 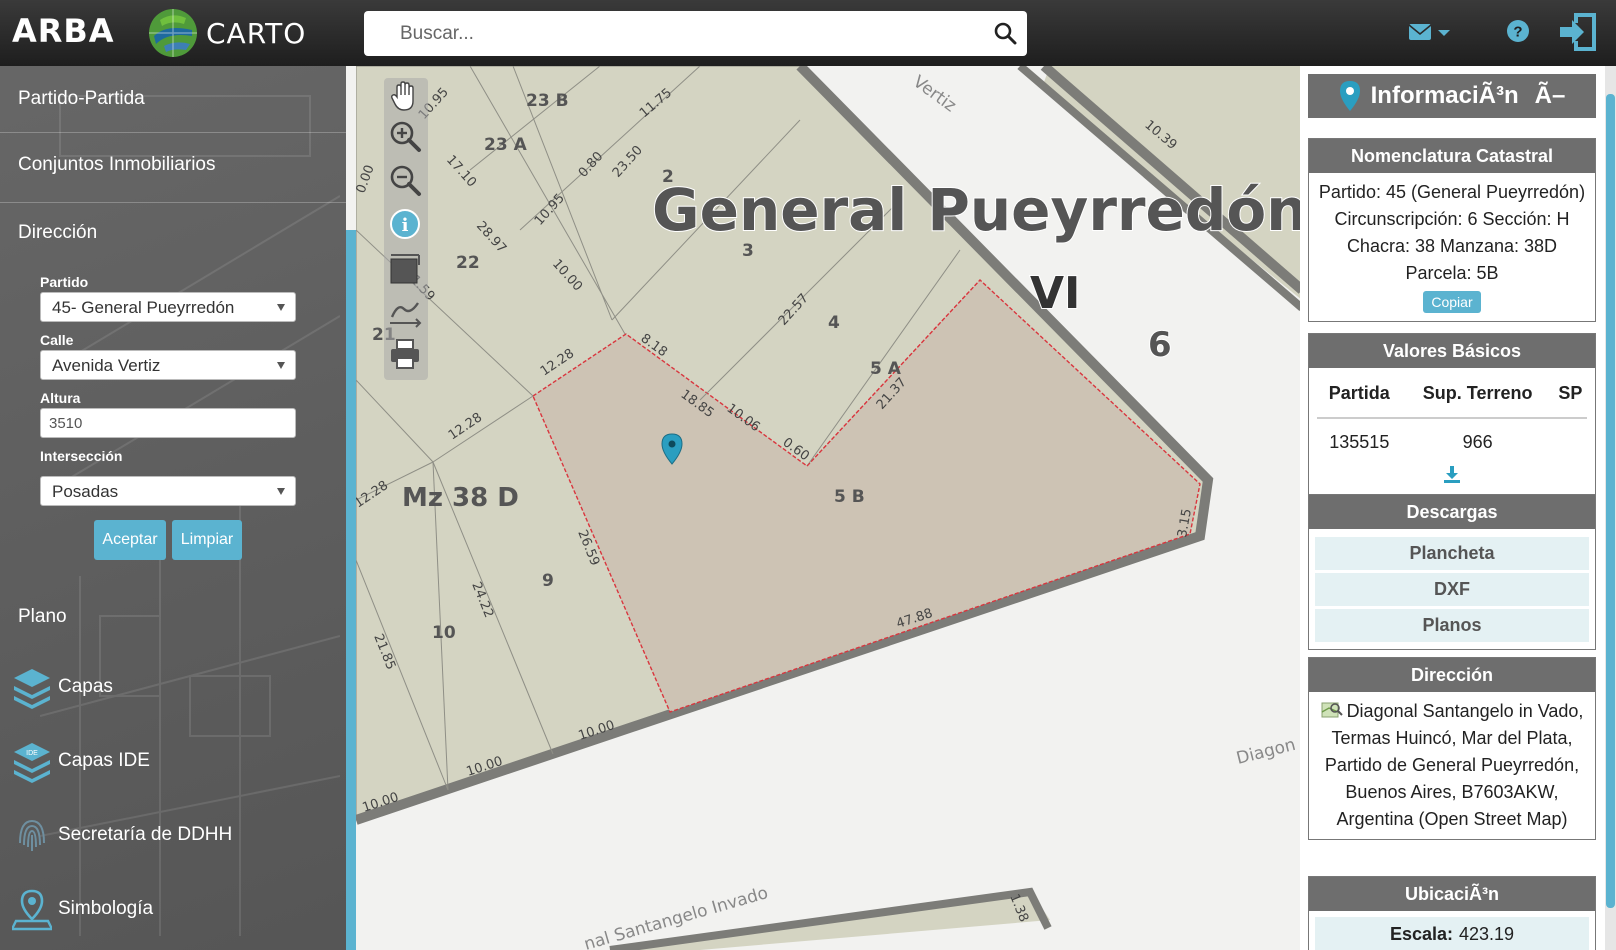 What do you see at coordinates (1430, 33) in the screenshot?
I see `envelope-icon` at bounding box center [1430, 33].